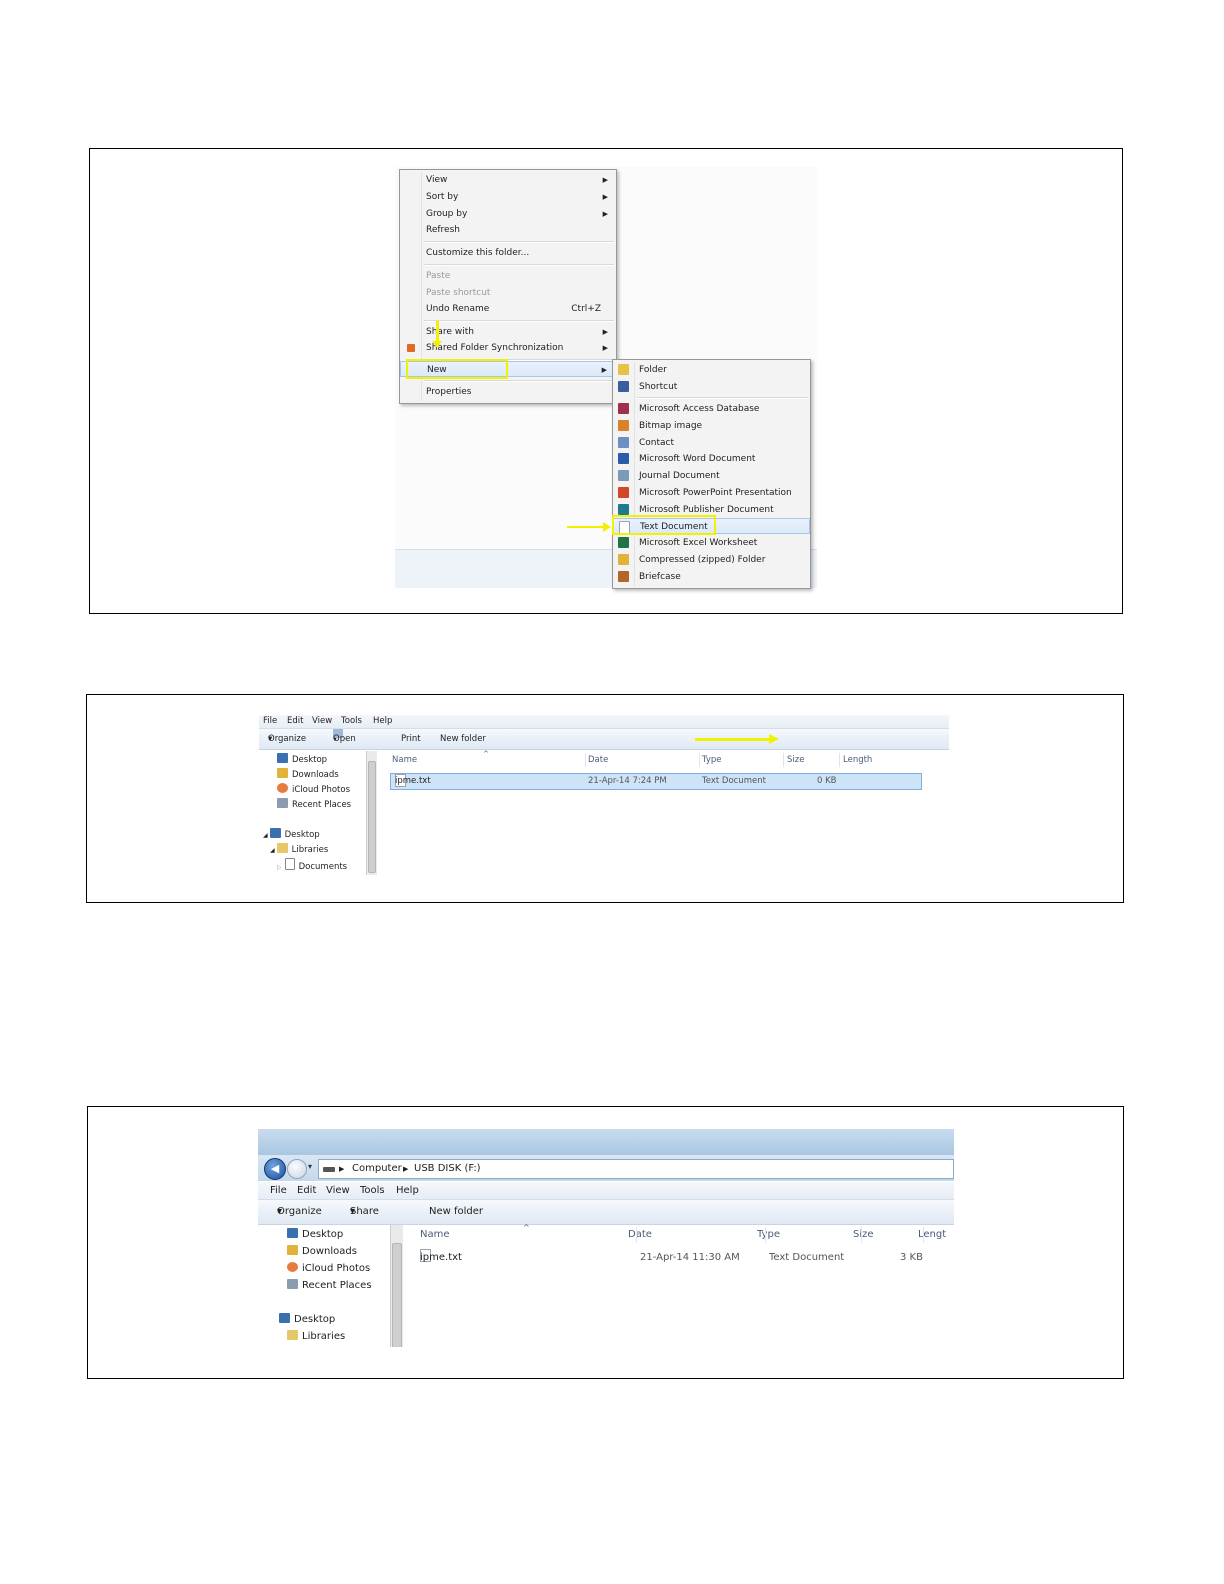 The image size is (1224, 1584). What do you see at coordinates (711, 409) in the screenshot?
I see `submenu-item-access-database: Microsoft Access Database` at bounding box center [711, 409].